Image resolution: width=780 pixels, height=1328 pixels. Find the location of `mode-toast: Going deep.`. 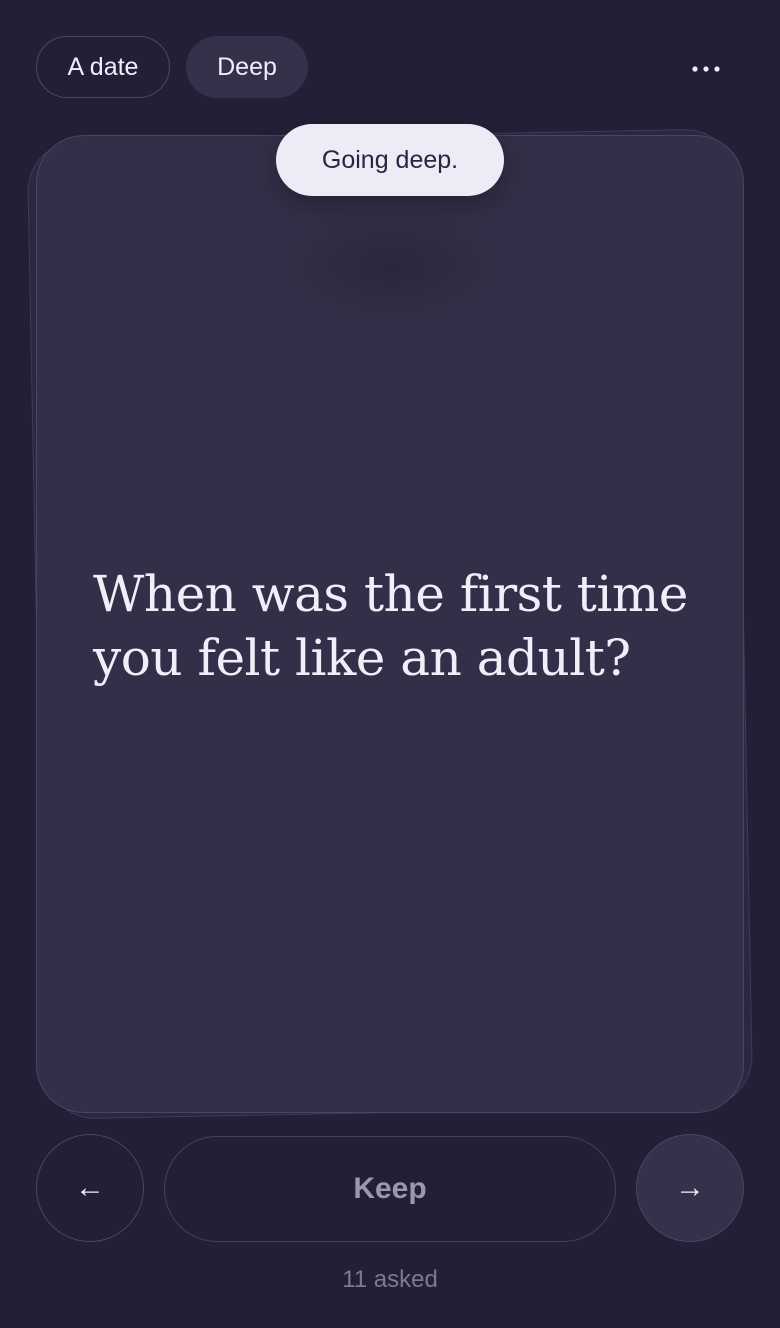

mode-toast: Going deep. is located at coordinates (390, 160).